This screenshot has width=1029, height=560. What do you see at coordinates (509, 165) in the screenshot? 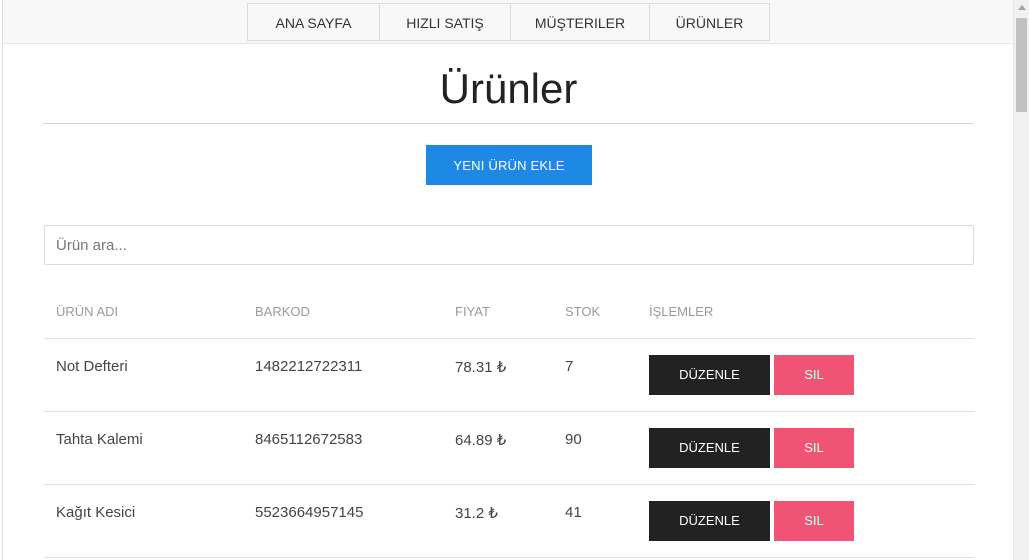
I see `add-product-button: YENI ÜRÜN EKLE` at bounding box center [509, 165].